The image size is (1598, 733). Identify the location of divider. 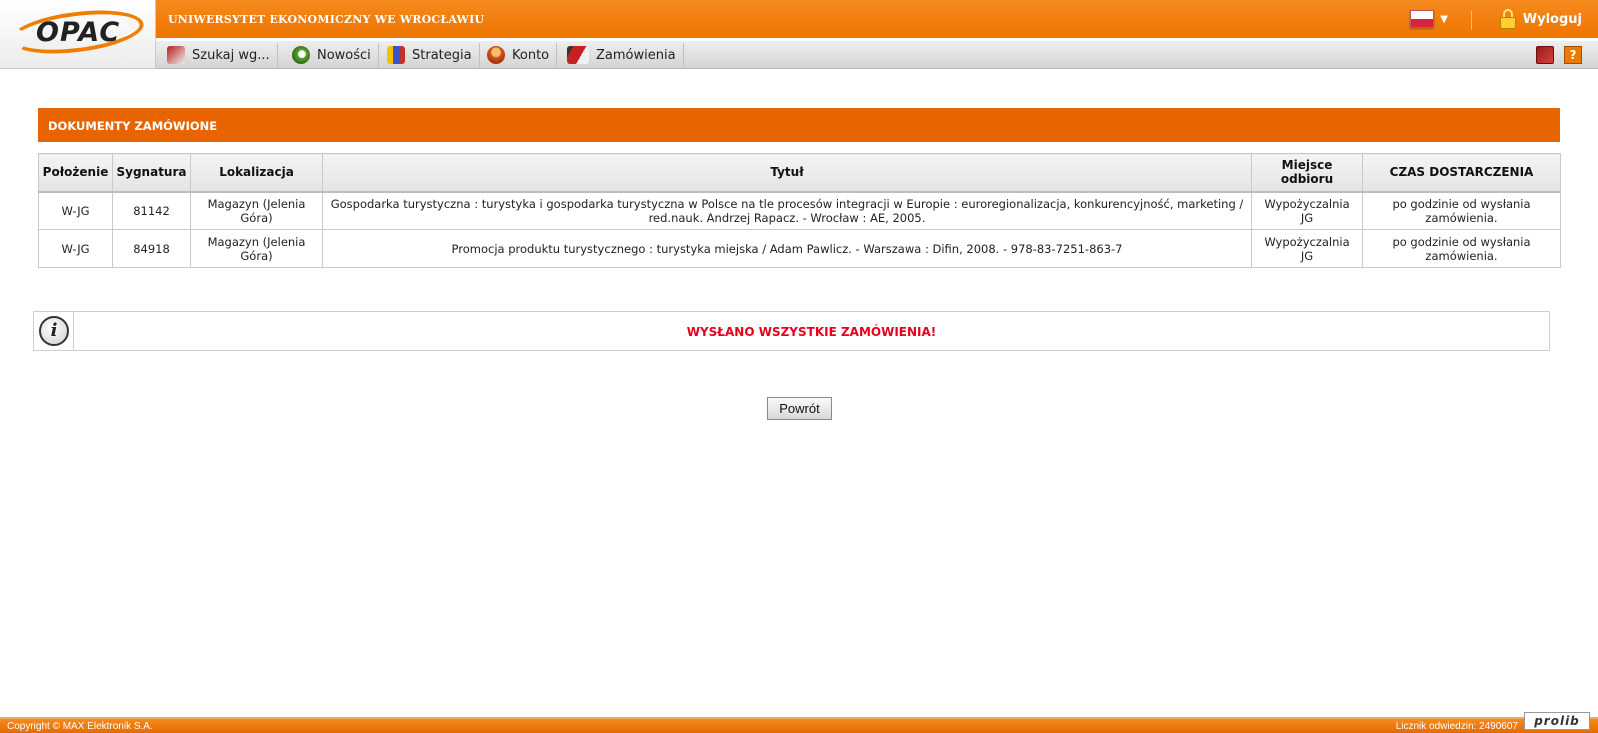
(1471, 20).